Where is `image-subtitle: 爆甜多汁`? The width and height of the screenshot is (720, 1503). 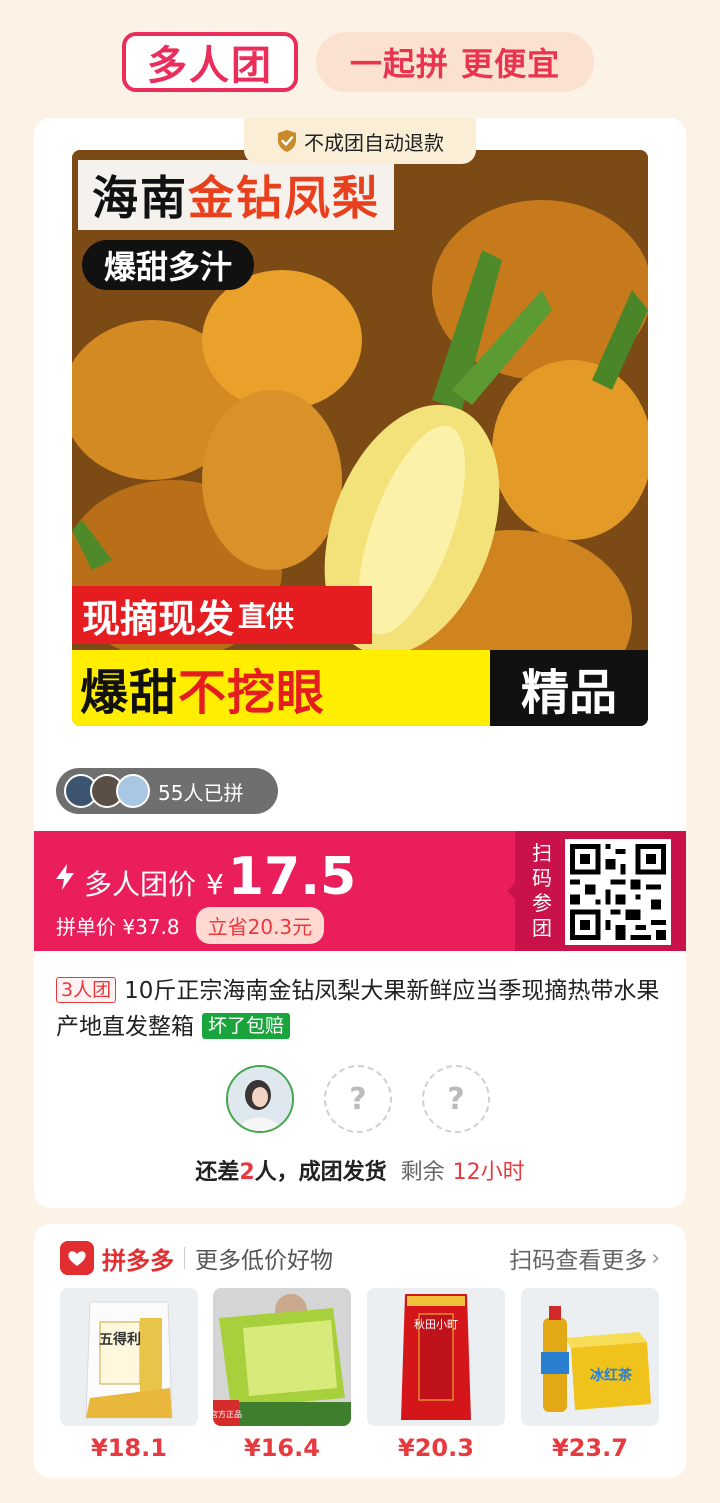
image-subtitle: 爆甜多汁 is located at coordinates (168, 265).